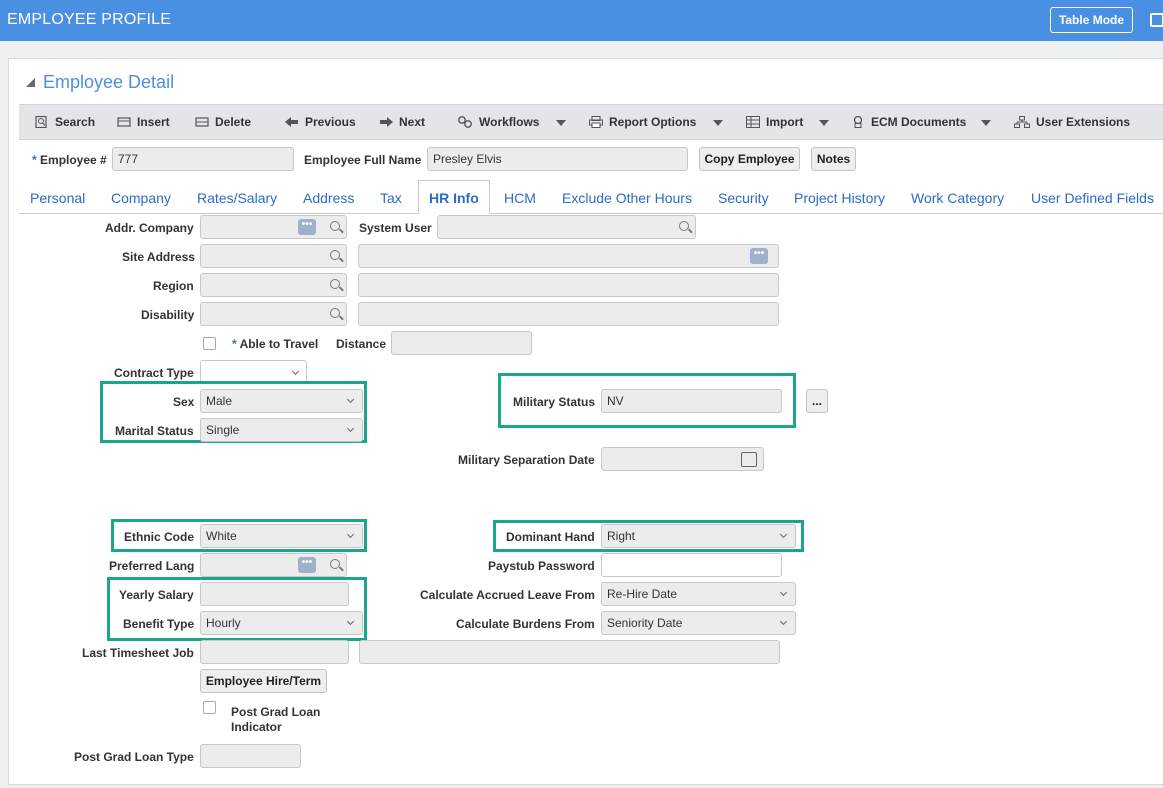  What do you see at coordinates (391, 198) in the screenshot?
I see `tab-tax: Tax` at bounding box center [391, 198].